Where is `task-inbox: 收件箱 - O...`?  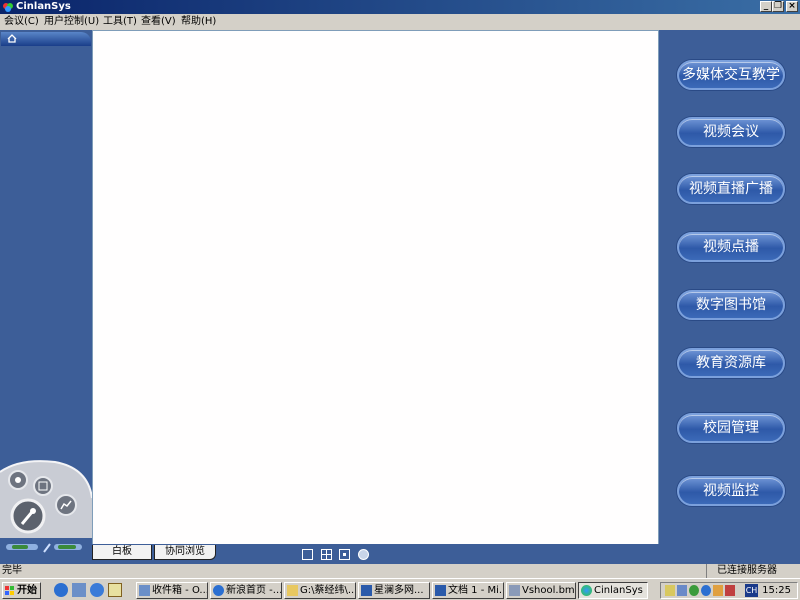
task-inbox: 收件箱 - O... is located at coordinates (172, 590).